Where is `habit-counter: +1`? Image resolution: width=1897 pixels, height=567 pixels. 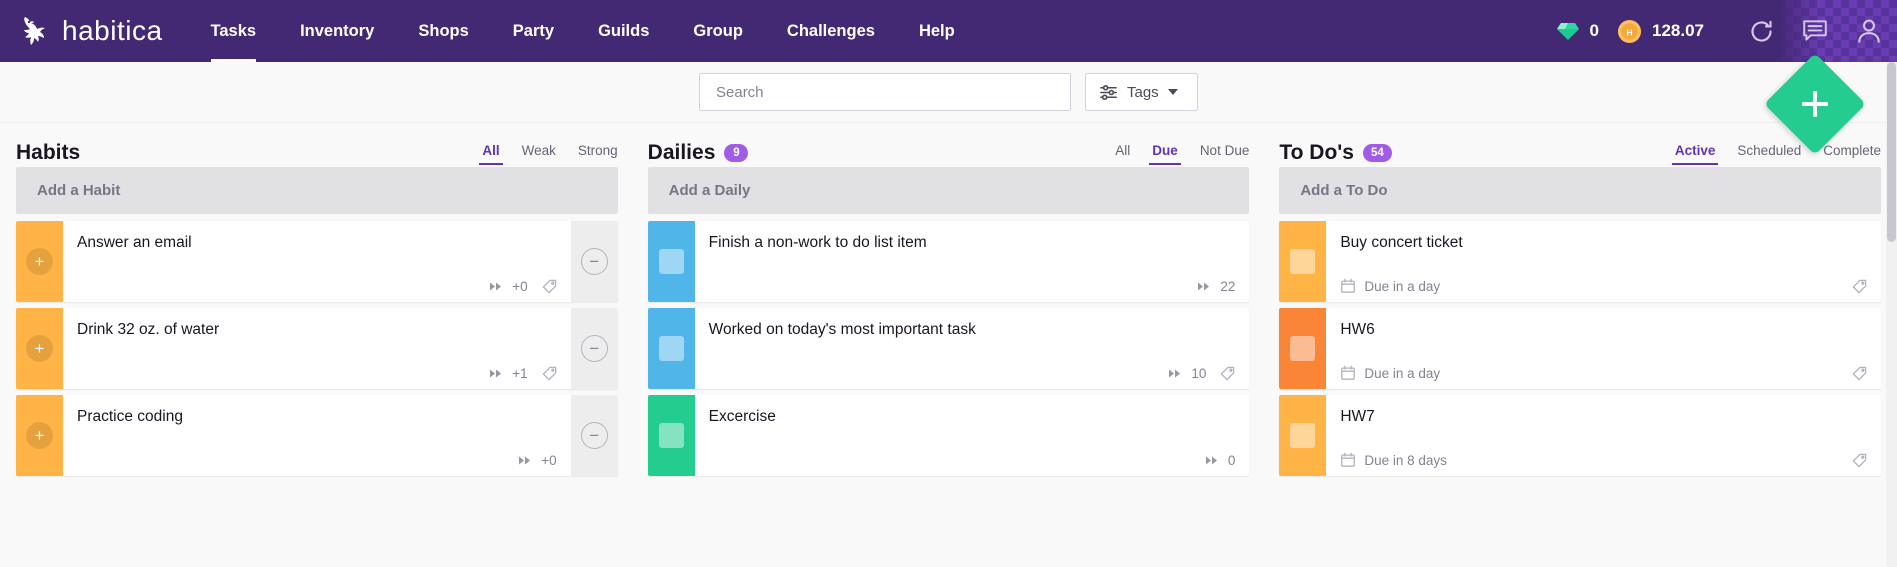 habit-counter: +1 is located at coordinates (520, 373).